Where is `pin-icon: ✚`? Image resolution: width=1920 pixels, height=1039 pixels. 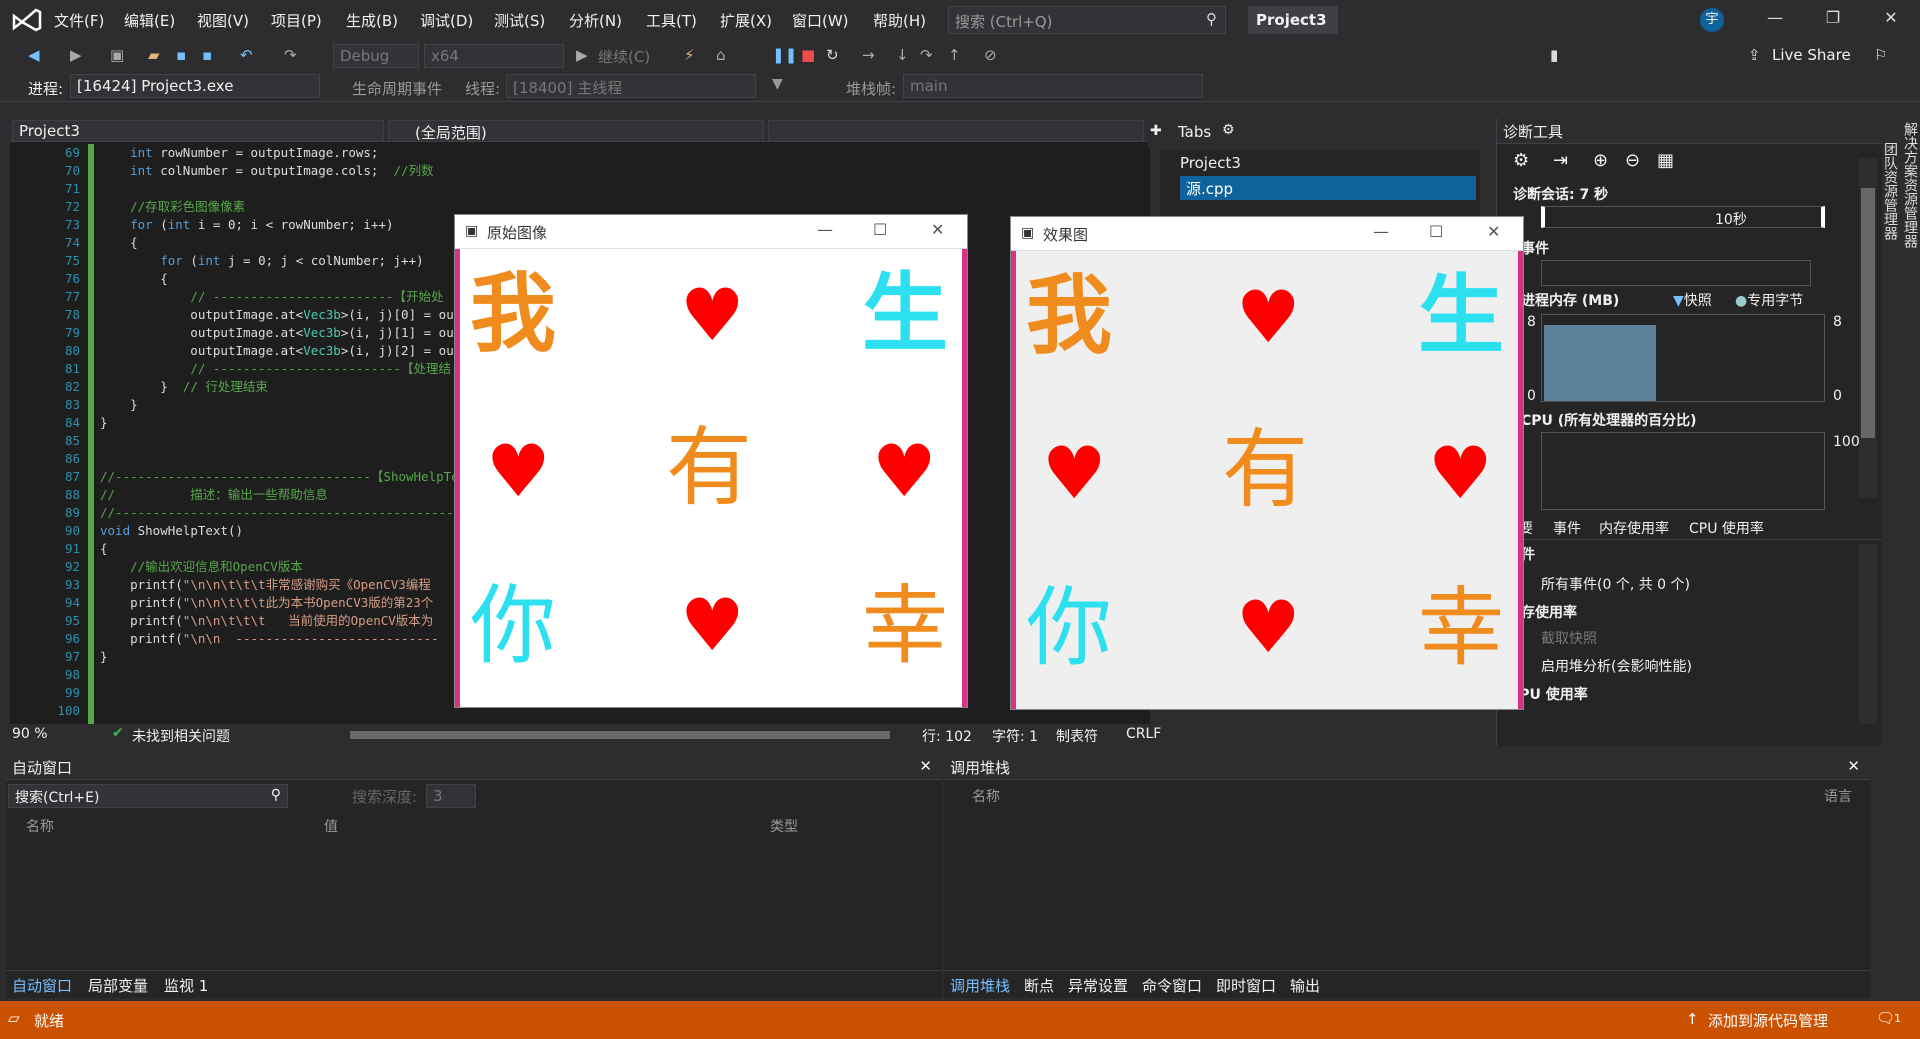 pin-icon: ✚ is located at coordinates (1156, 131).